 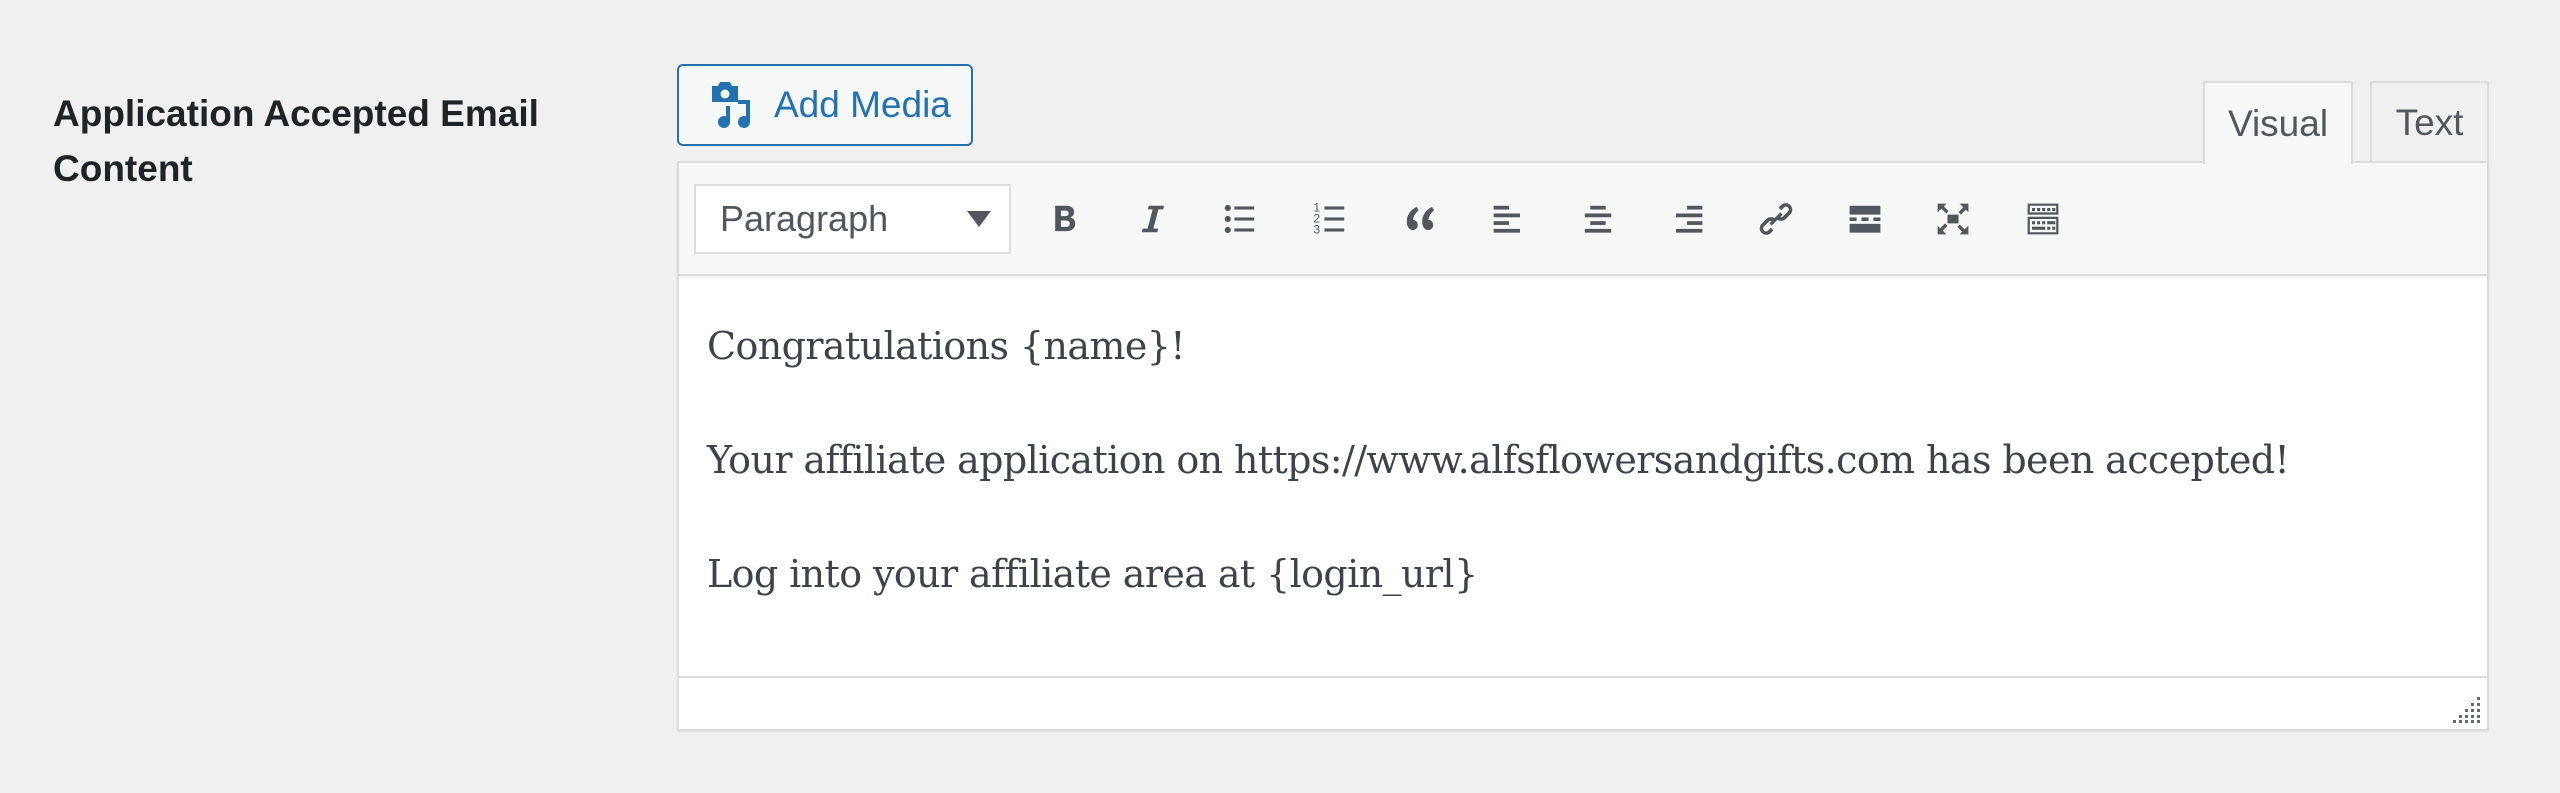 I want to click on format-select: Paragraph, so click(x=852, y=219).